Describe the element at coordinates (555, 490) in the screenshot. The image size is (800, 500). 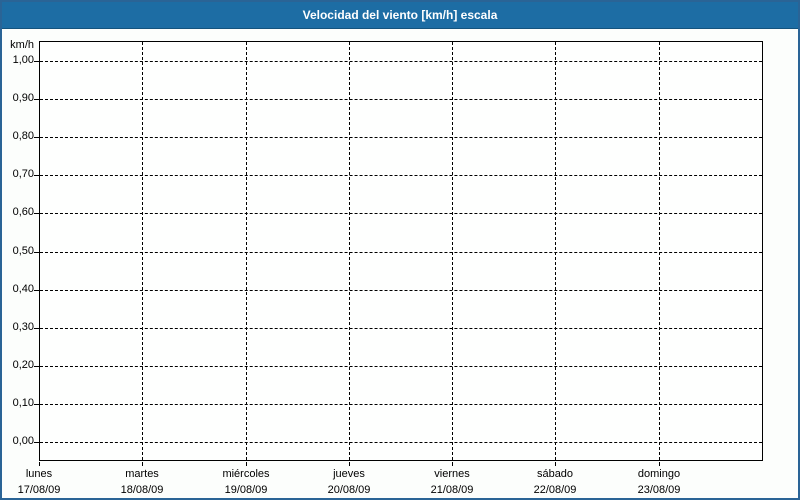
I see `x-axis-date-label: 22/08/09` at that location.